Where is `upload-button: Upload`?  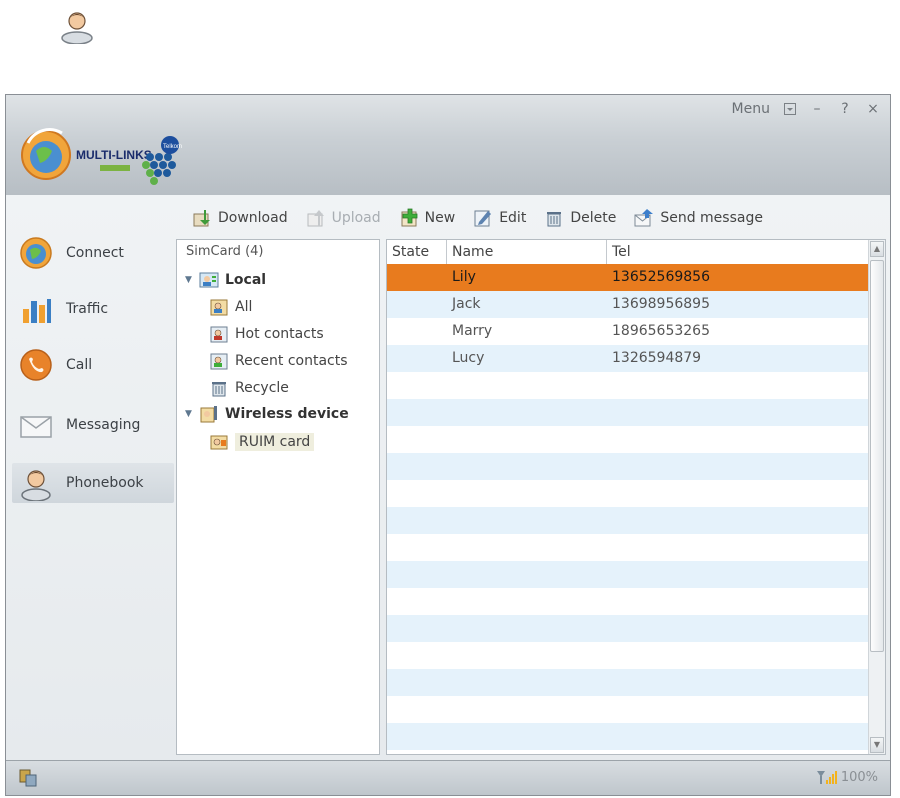 upload-button: Upload is located at coordinates (343, 218).